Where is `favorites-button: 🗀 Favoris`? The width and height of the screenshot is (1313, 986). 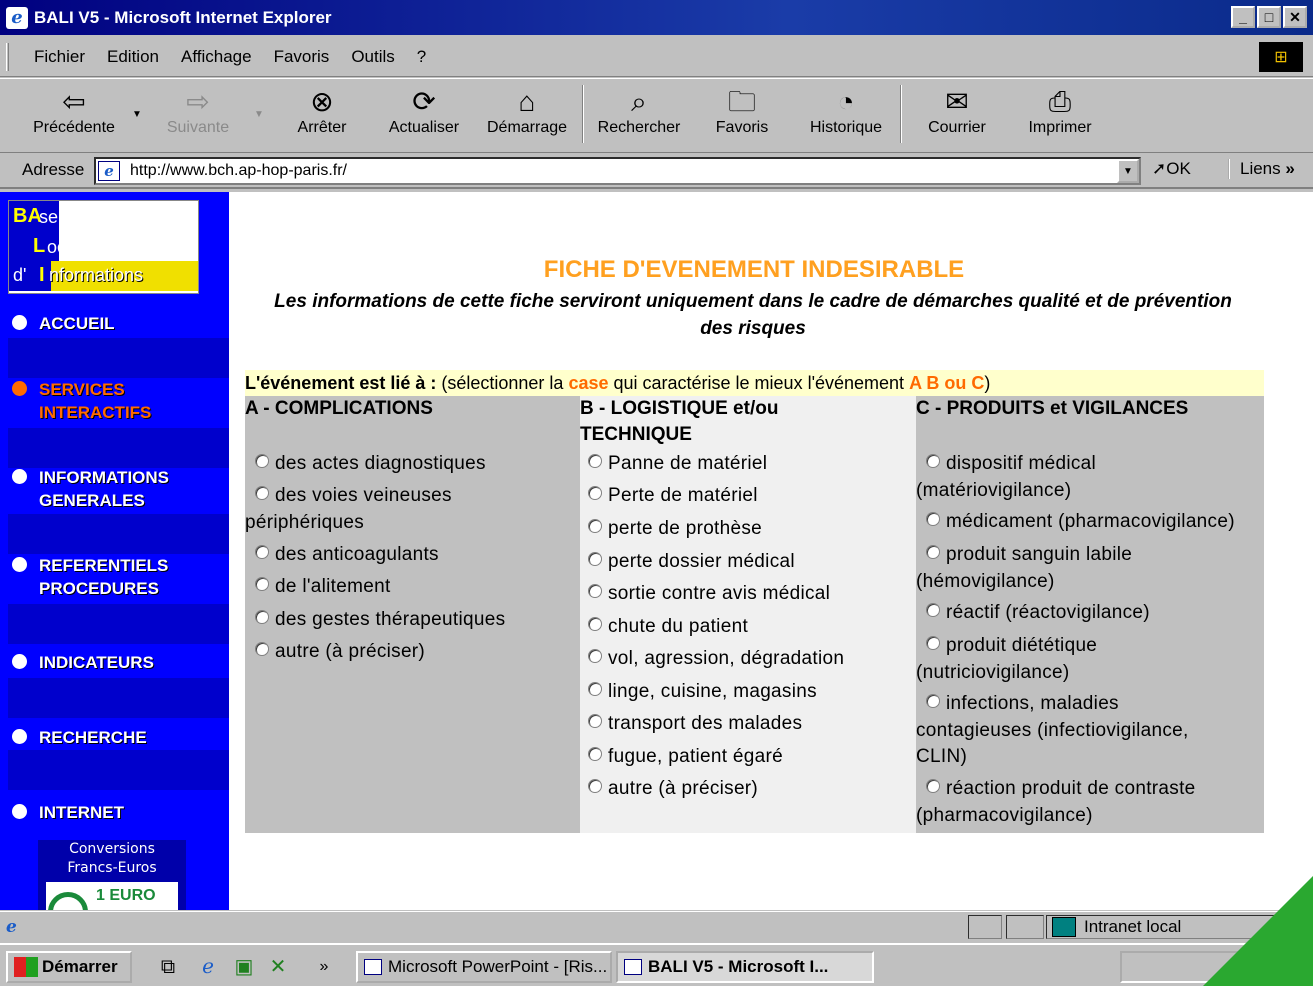
favorites-button: 🗀 Favoris is located at coordinates (742, 115).